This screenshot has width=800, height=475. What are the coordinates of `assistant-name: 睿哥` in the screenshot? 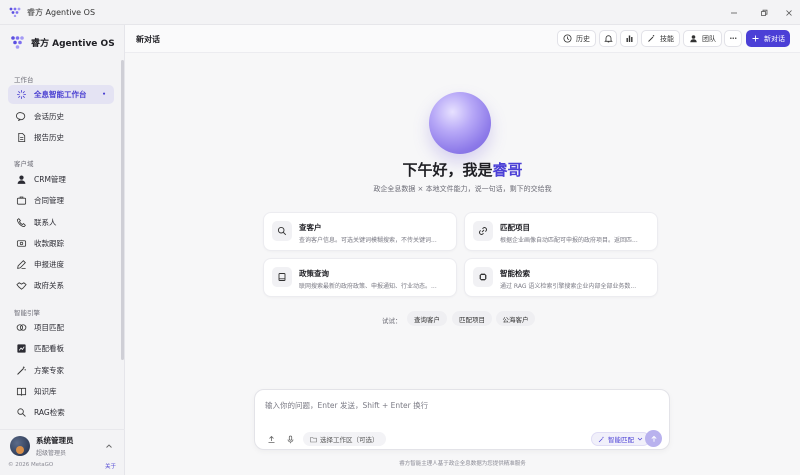 It's located at (507, 170).